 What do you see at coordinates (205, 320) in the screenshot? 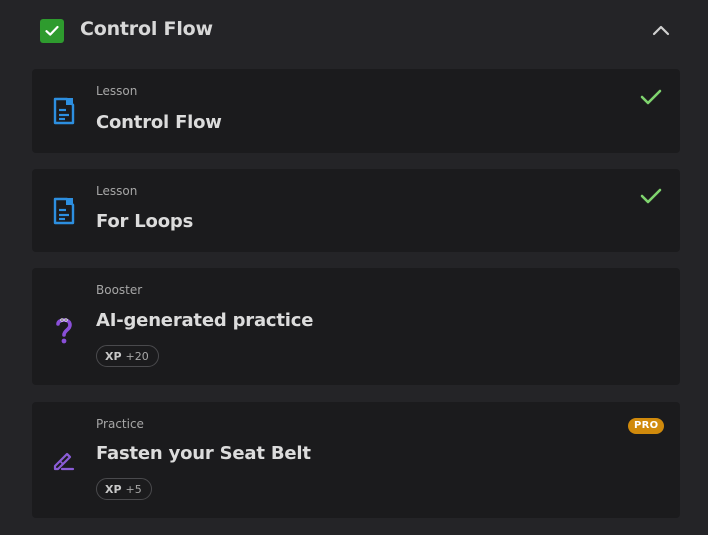
I see `item-title: AI-generated practice` at bounding box center [205, 320].